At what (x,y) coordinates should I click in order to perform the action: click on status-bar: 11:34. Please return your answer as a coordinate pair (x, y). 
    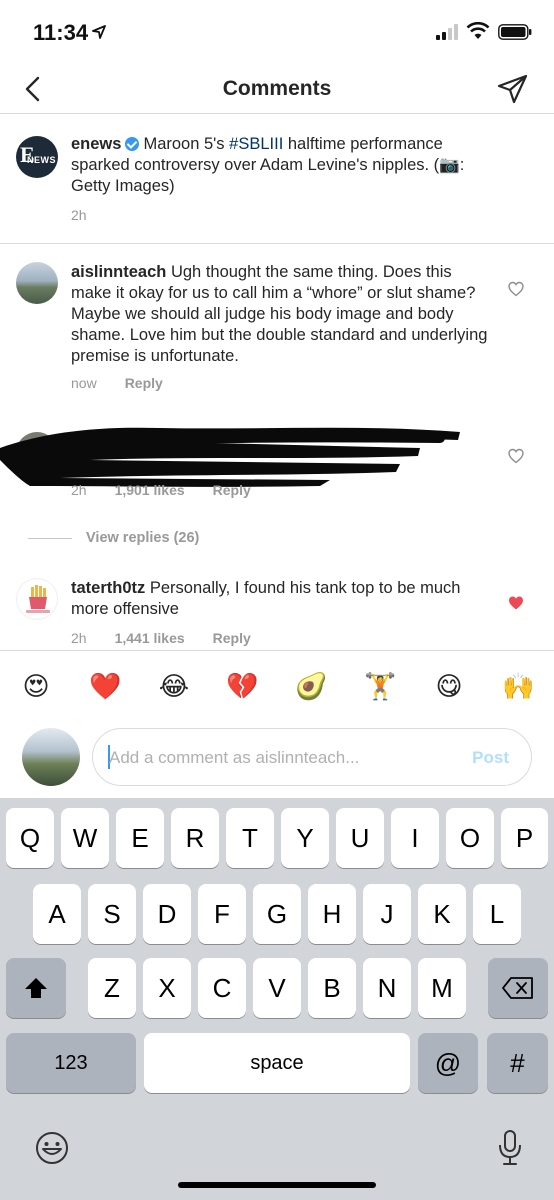
    Looking at the image, I should click on (277, 33).